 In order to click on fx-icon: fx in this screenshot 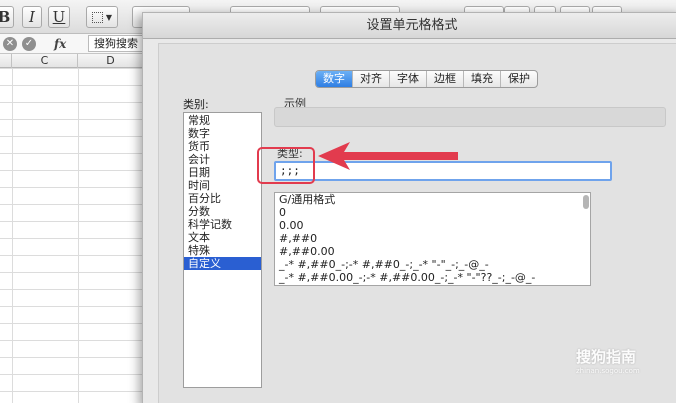, I will do `click(60, 44)`.